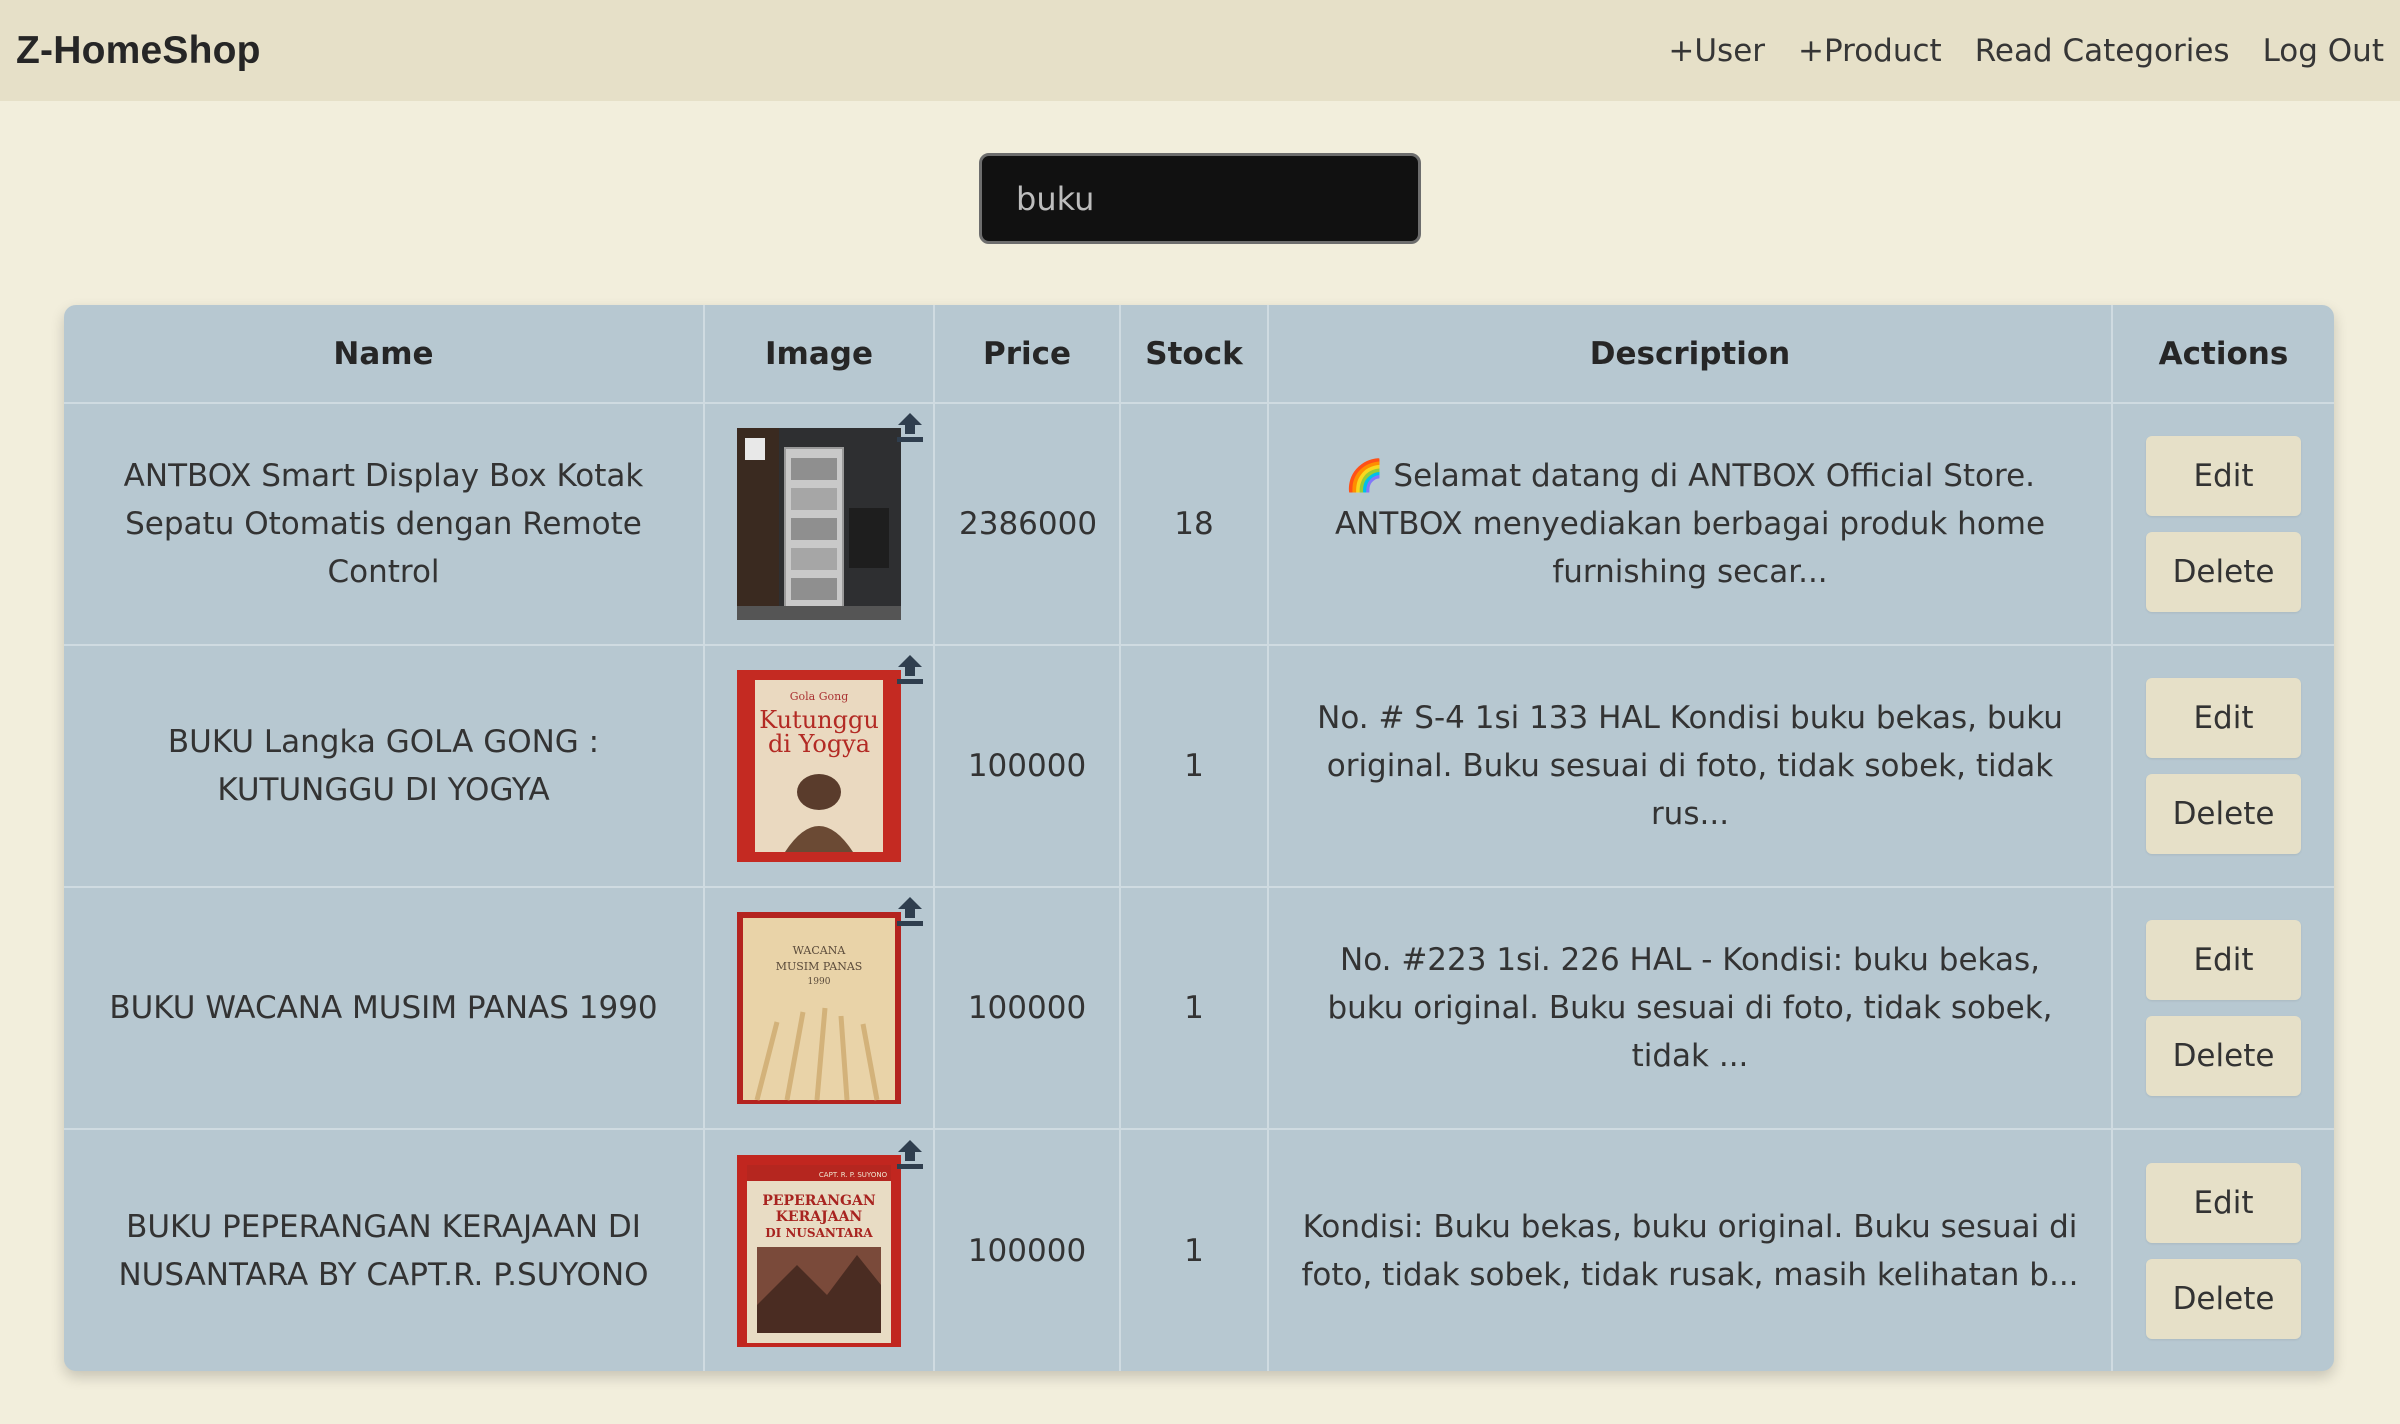 The image size is (2400, 1424). Describe the element at coordinates (1194, 524) in the screenshot. I see `product-stock: 18` at that location.